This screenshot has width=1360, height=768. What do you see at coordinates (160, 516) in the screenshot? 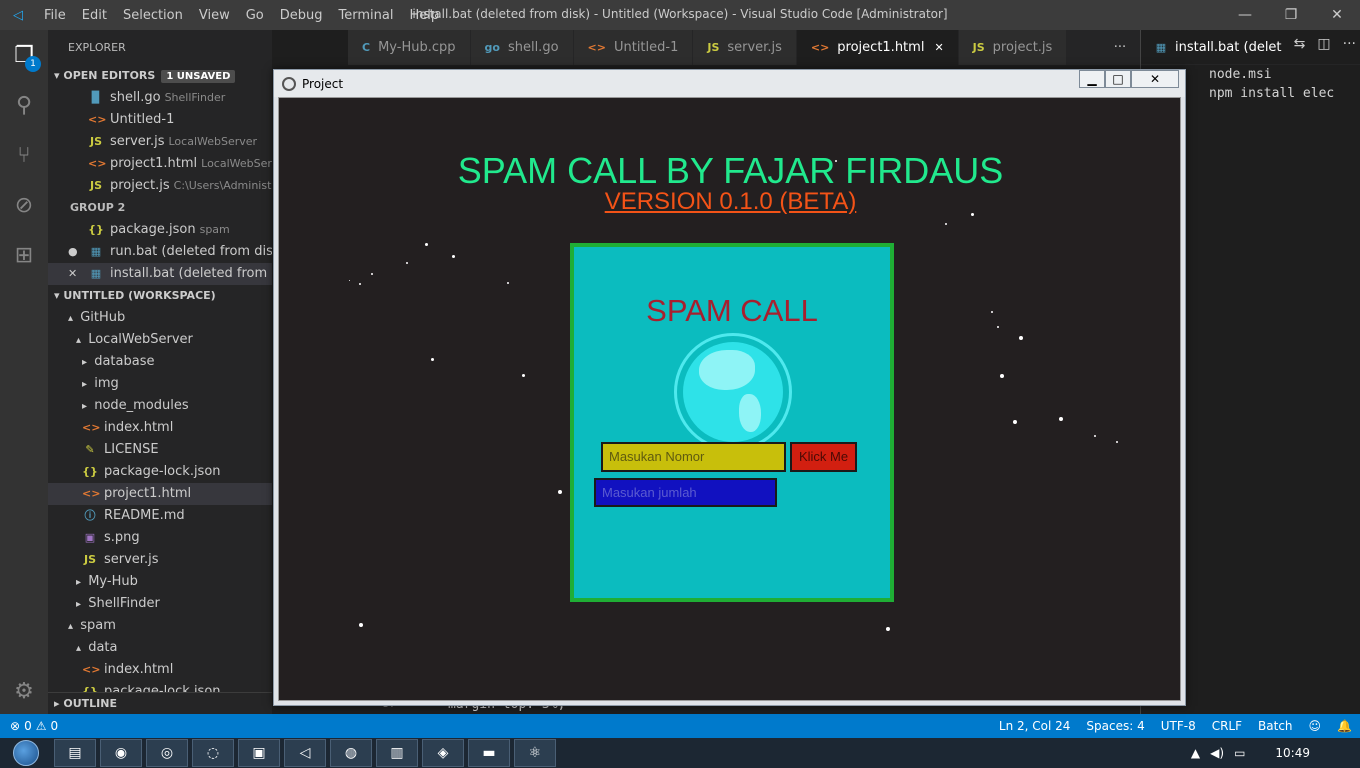
I see `tree-item: ⓘ README.md` at bounding box center [160, 516].